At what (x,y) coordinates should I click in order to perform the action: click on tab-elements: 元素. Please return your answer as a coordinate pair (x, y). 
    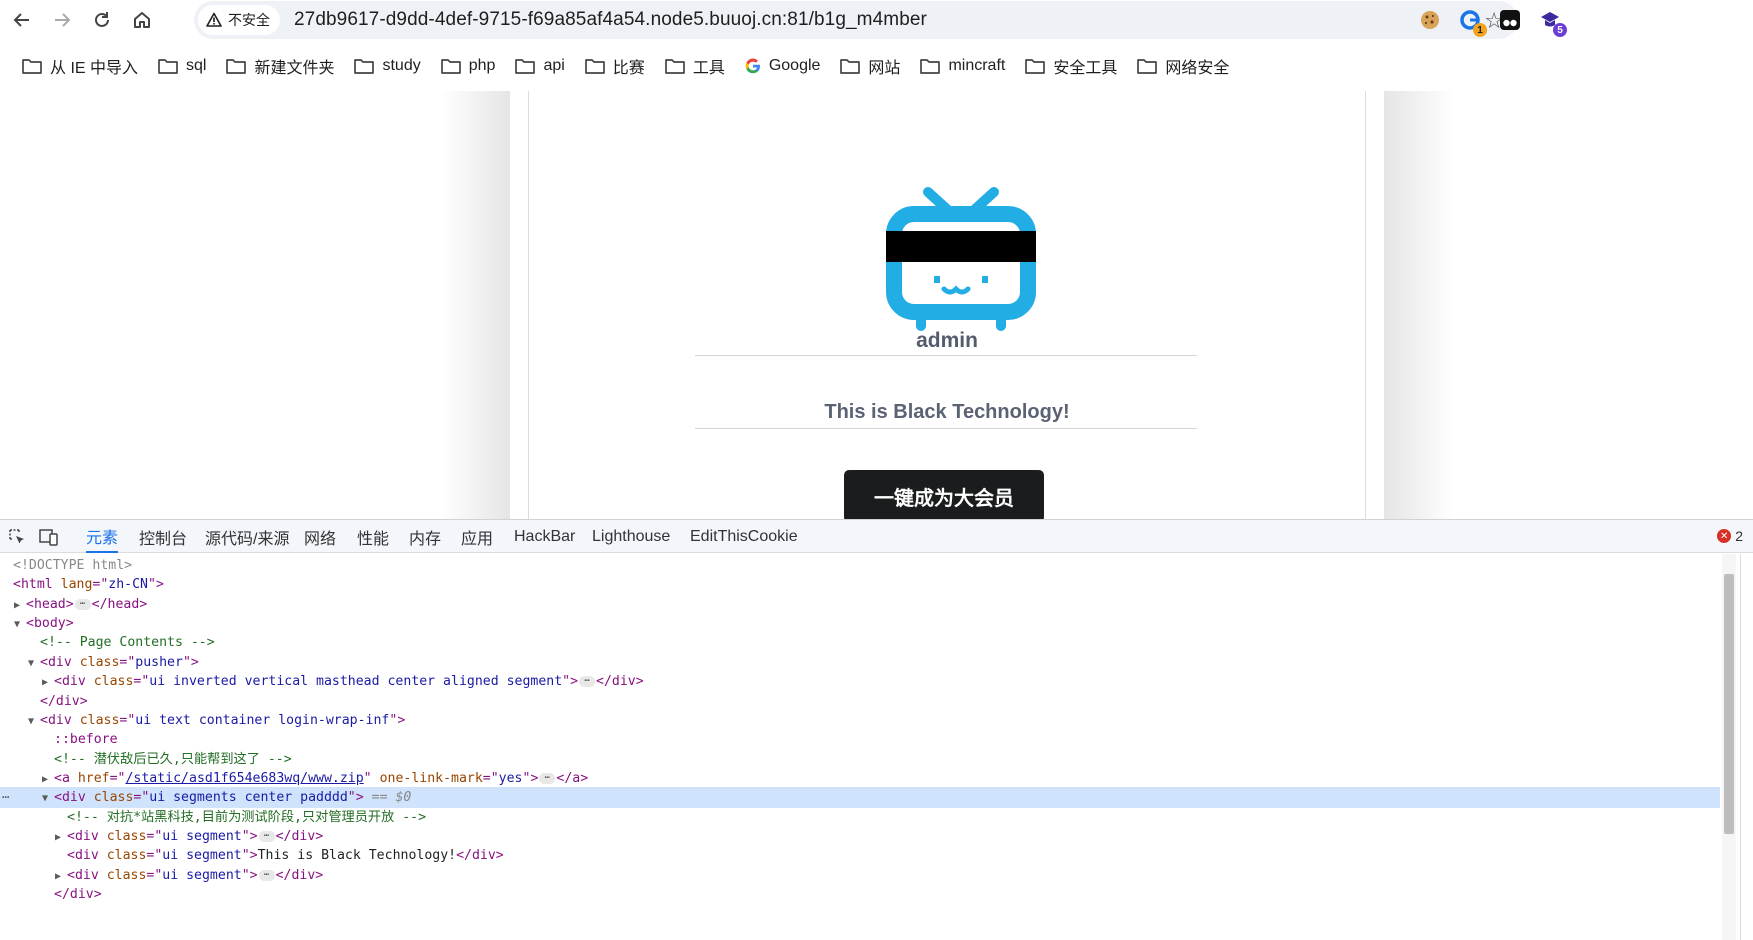
    Looking at the image, I should click on (102, 536).